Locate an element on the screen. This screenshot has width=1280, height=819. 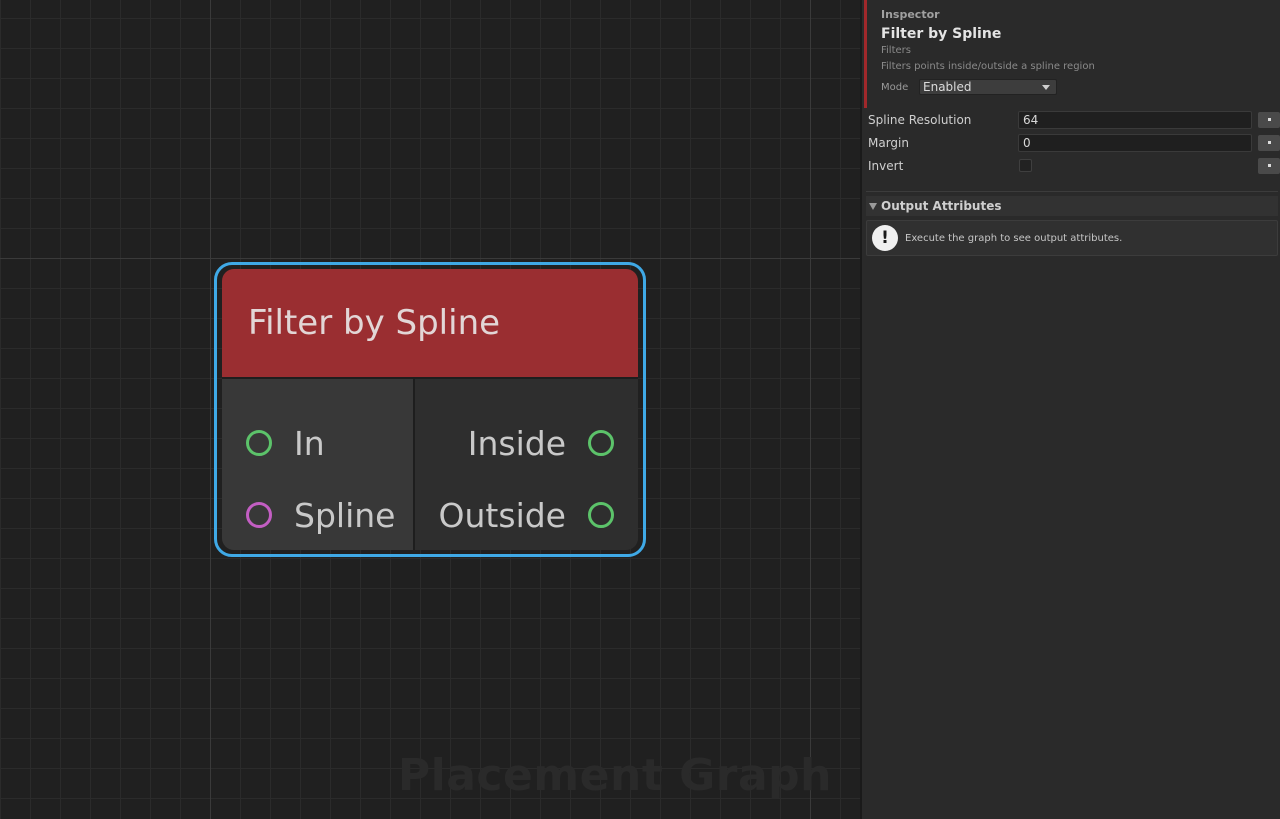
chevron-down-icon is located at coordinates (1046, 87).